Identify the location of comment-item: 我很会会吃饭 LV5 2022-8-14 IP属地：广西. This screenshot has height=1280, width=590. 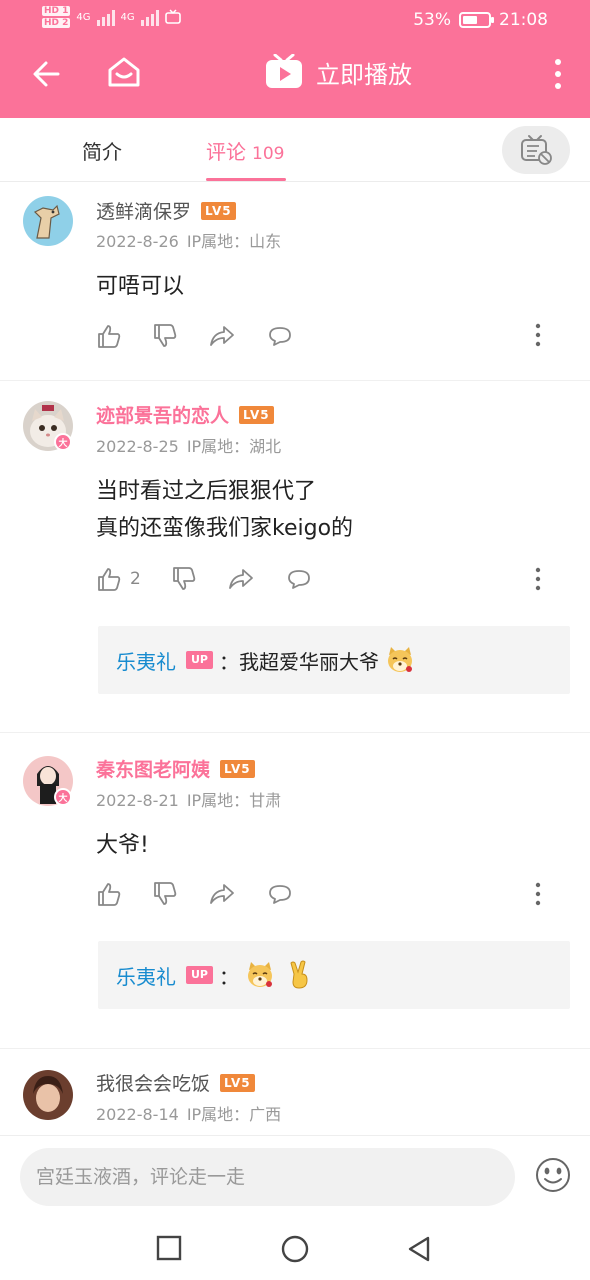
(295, 1092).